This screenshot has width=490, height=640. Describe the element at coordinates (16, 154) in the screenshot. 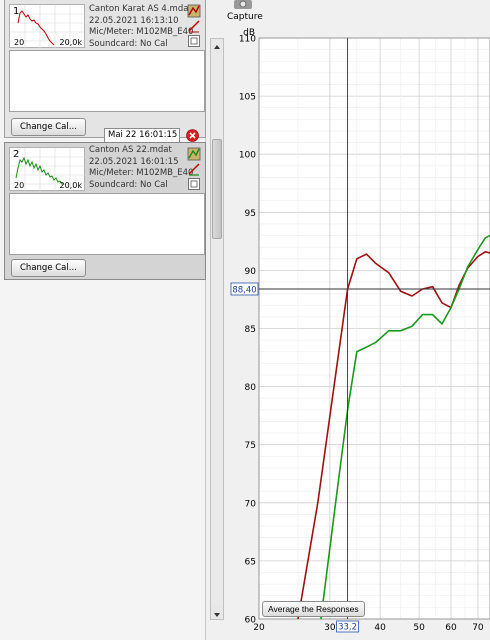

I see `measurement-number: 2` at that location.